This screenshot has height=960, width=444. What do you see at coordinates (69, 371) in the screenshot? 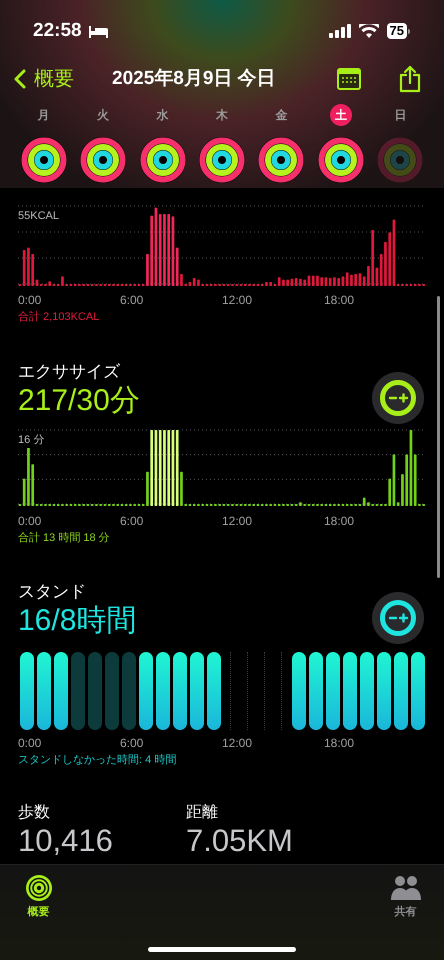
I see `section-title: エクササイズ` at bounding box center [69, 371].